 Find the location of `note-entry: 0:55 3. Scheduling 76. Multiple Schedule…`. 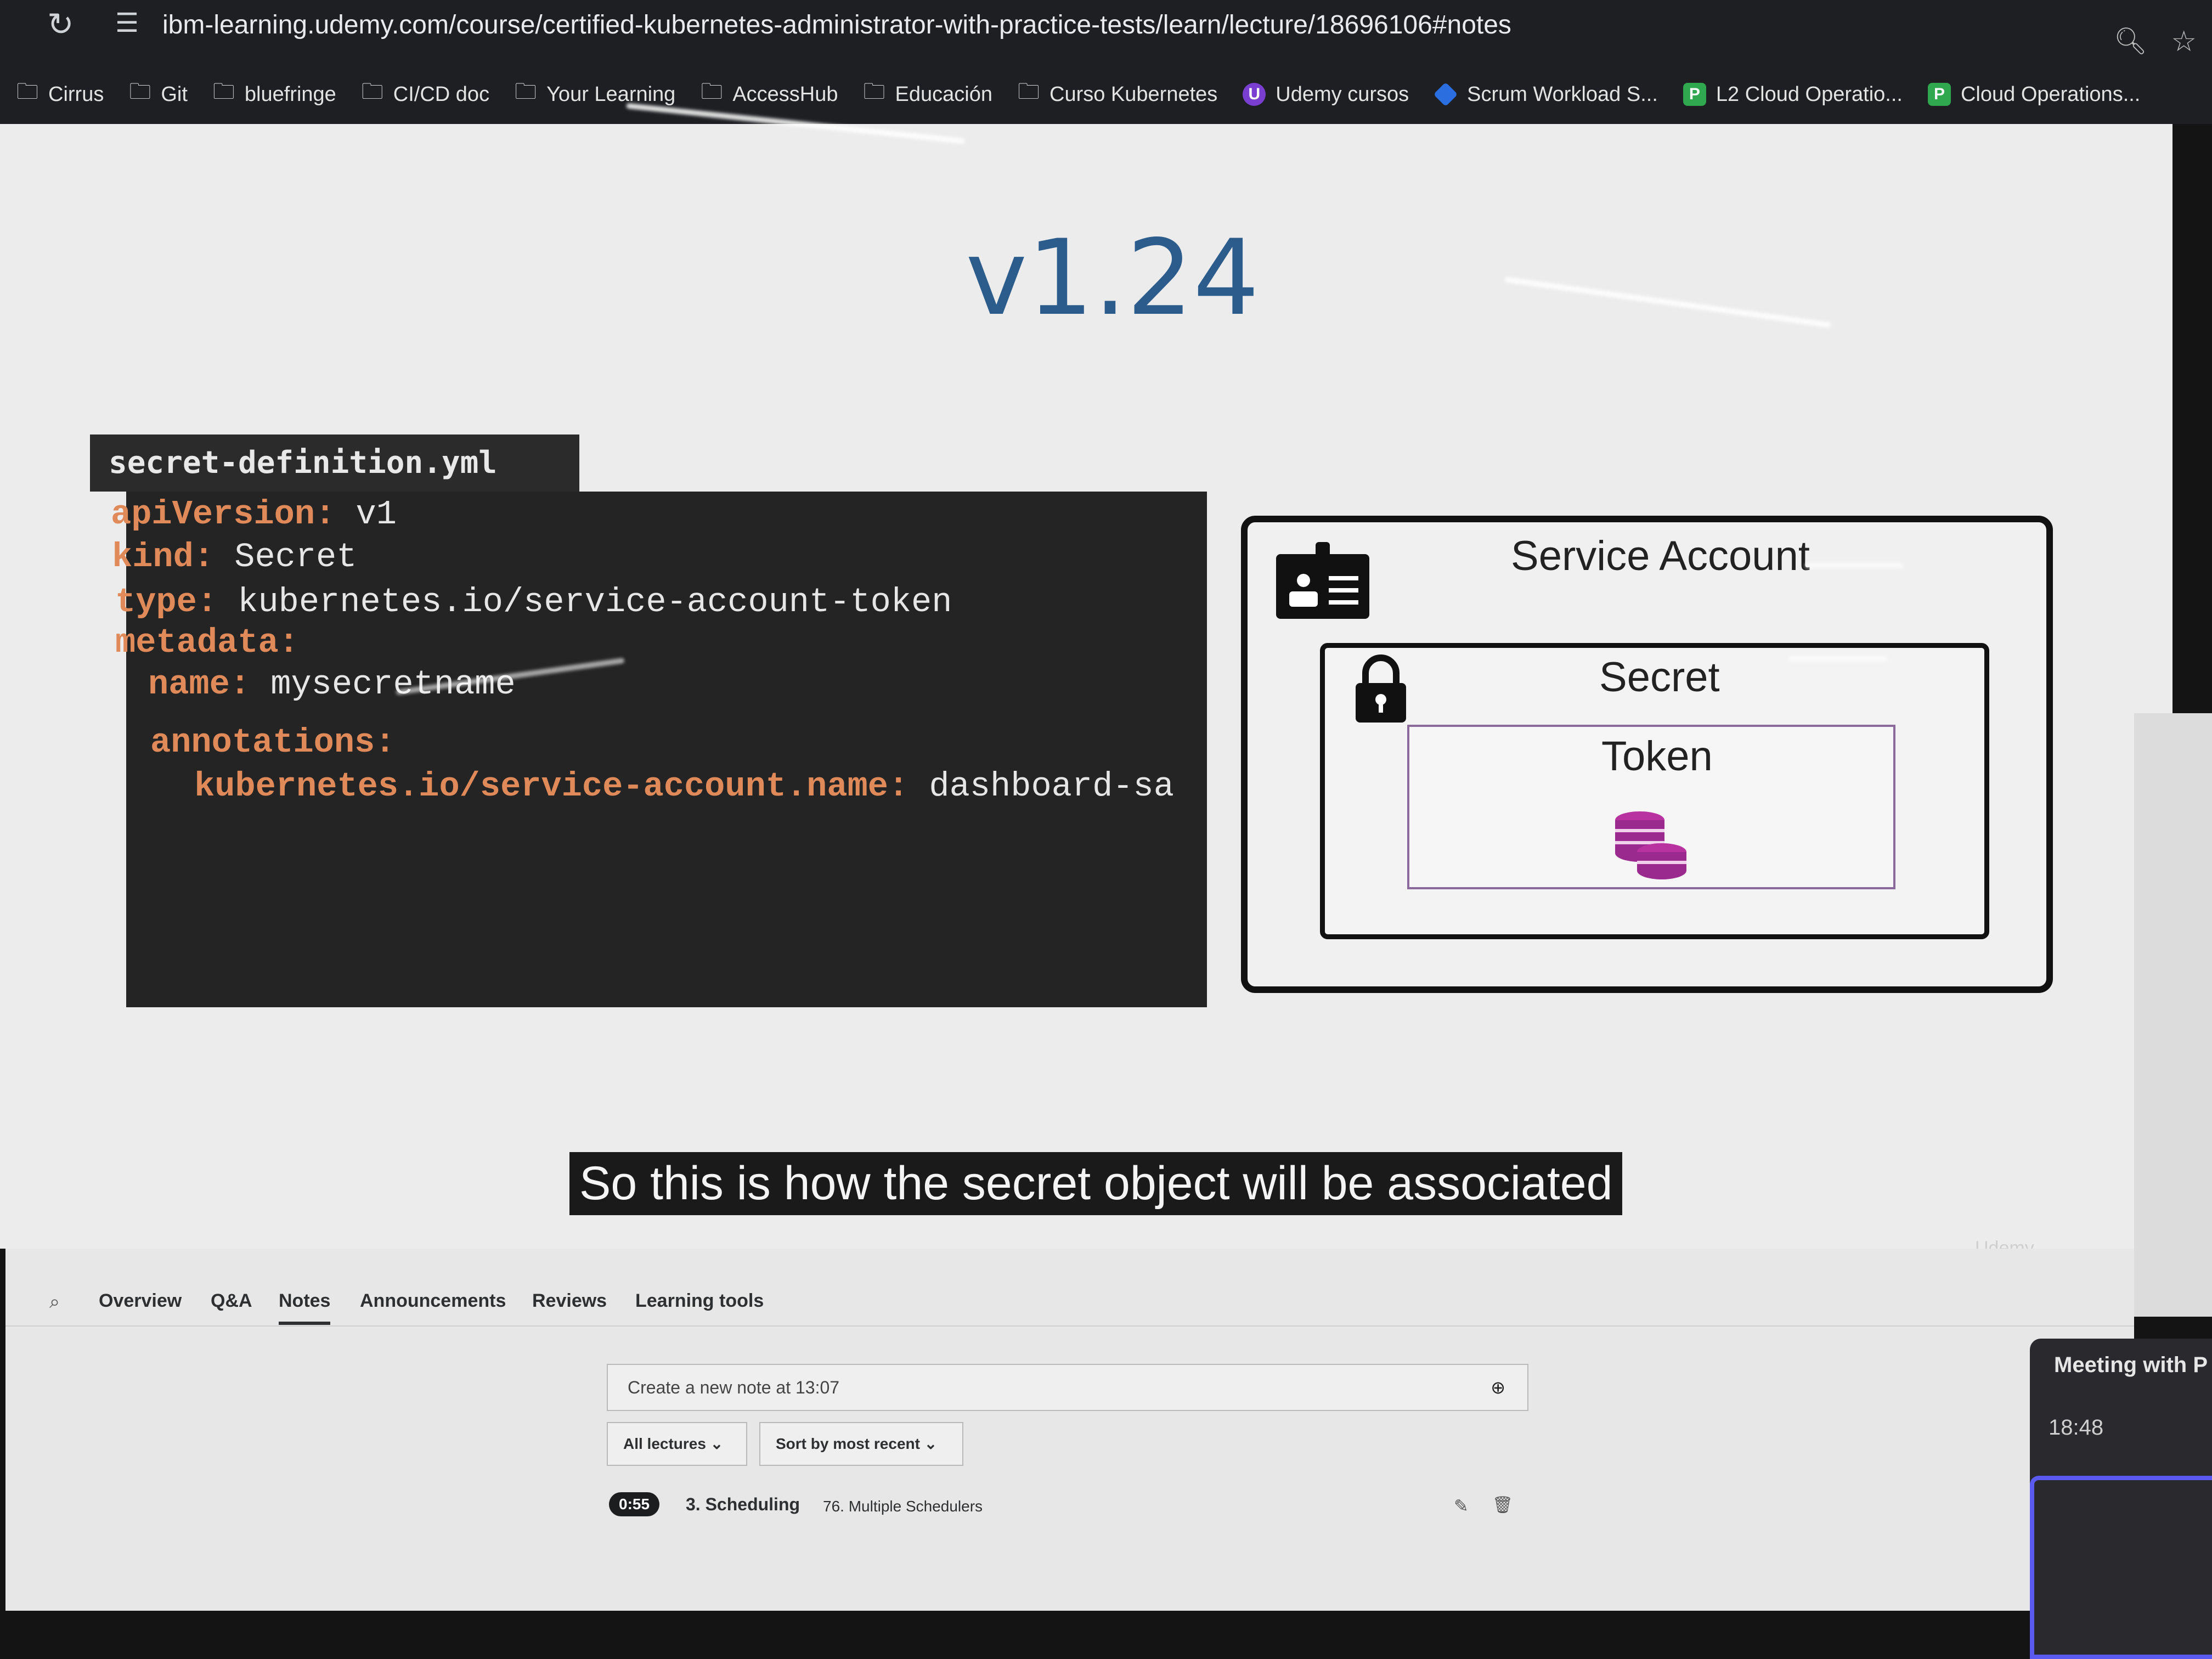

note-entry: 0:55 3. Scheduling 76. Multiple Schedule… is located at coordinates (1061, 1509).